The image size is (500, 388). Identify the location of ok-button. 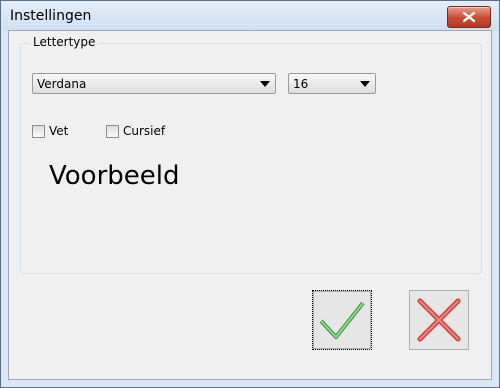
(342, 320).